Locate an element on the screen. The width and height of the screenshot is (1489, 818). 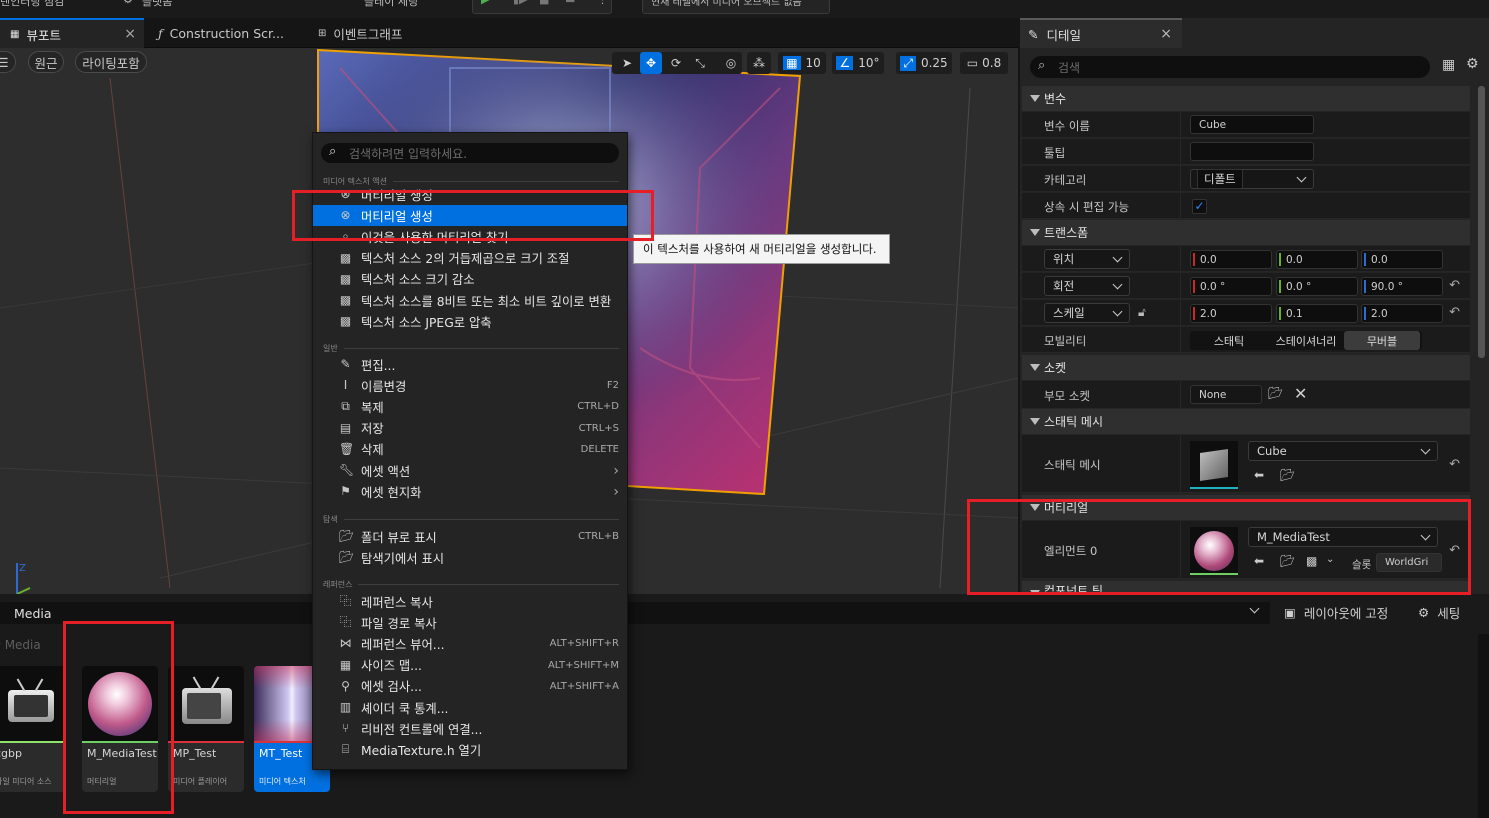
lock-layout-button: ▣ 레이아웃에 고정 is located at coordinates (1336, 612).